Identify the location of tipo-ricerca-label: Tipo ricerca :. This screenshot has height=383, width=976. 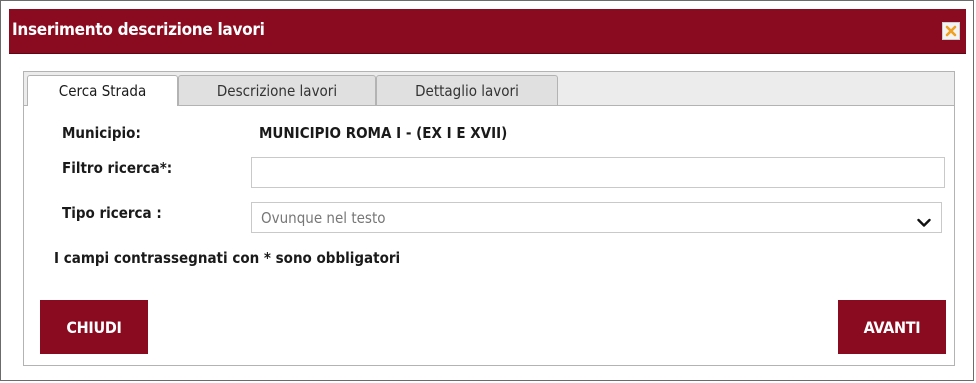
(112, 213).